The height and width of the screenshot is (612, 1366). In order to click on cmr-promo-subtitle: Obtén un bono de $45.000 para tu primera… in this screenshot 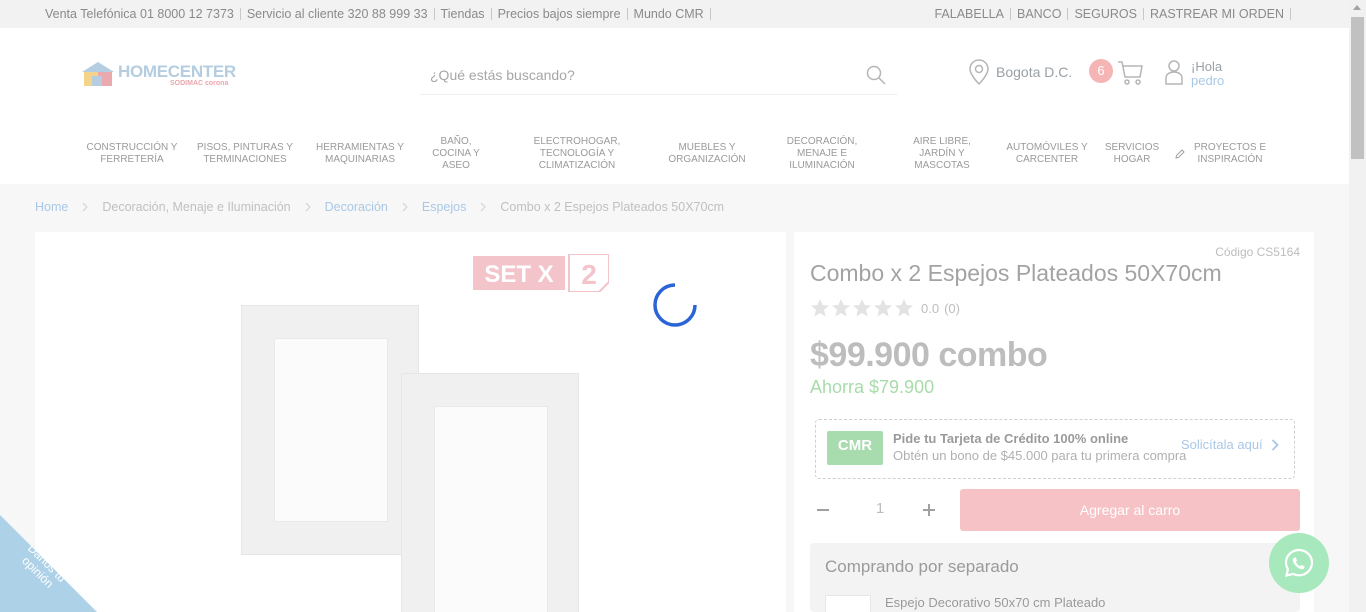, I will do `click(1040, 455)`.